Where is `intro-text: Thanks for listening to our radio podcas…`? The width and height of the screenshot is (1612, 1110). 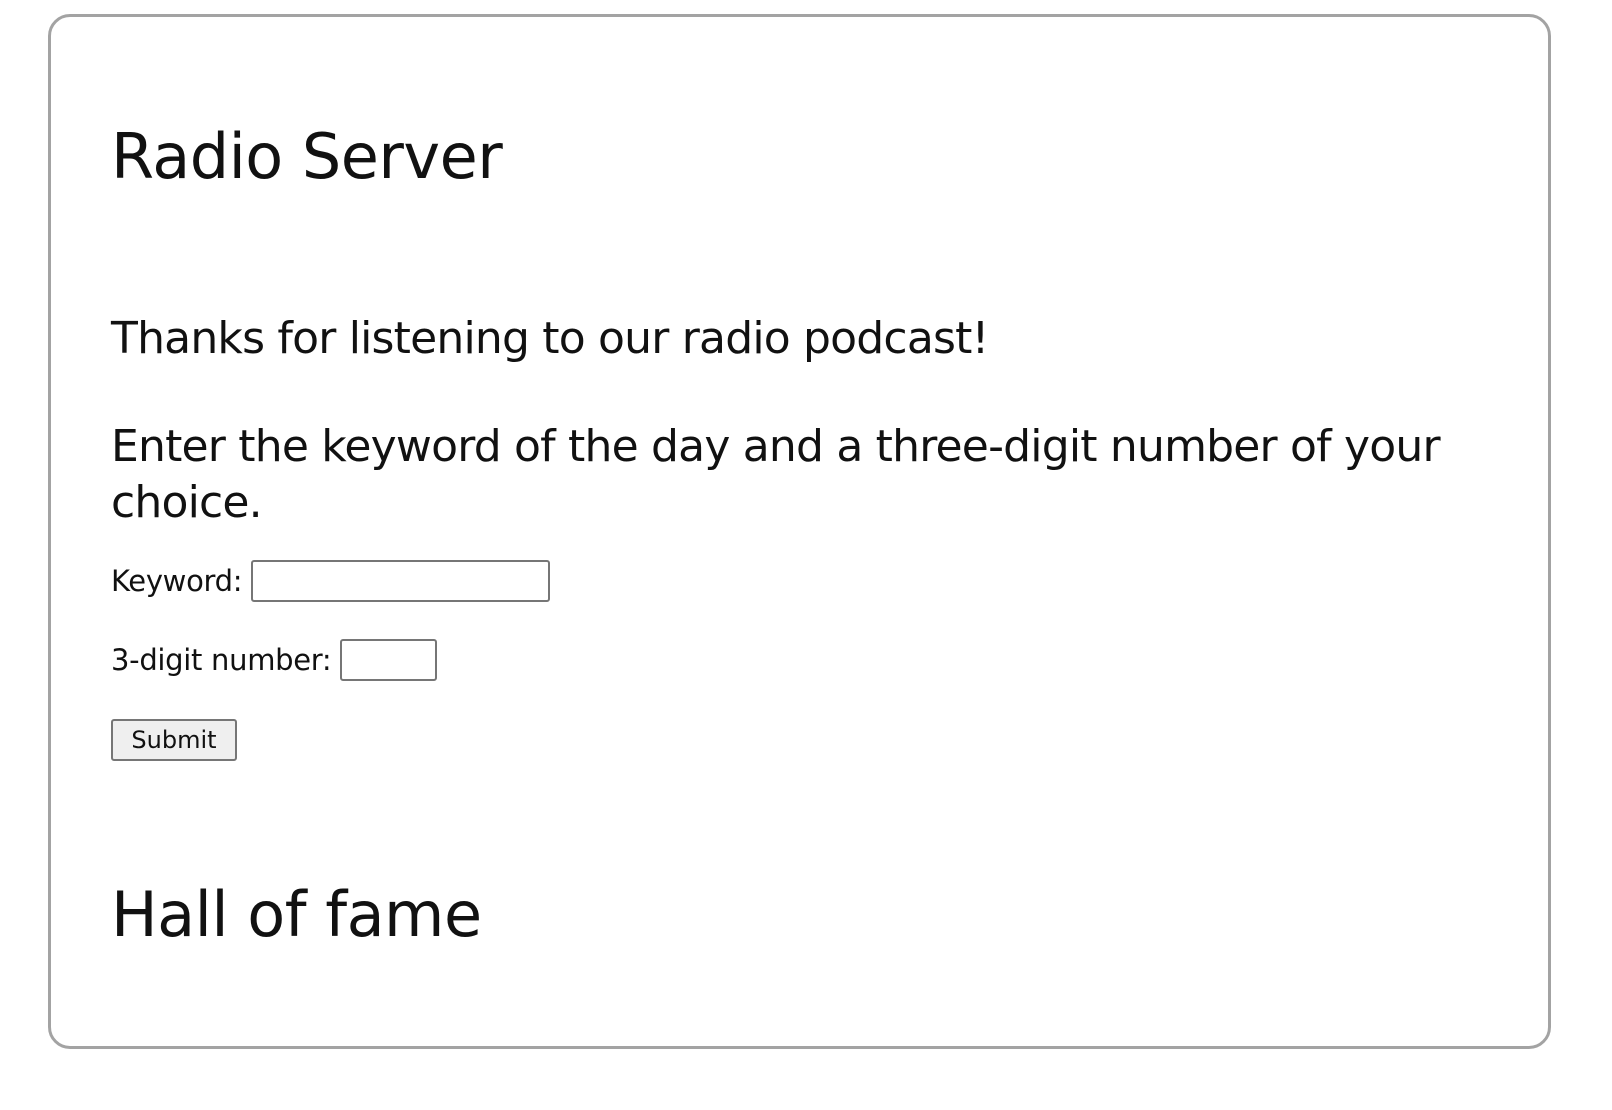
intro-text: Thanks for listening to our radio podcas… is located at coordinates (550, 338).